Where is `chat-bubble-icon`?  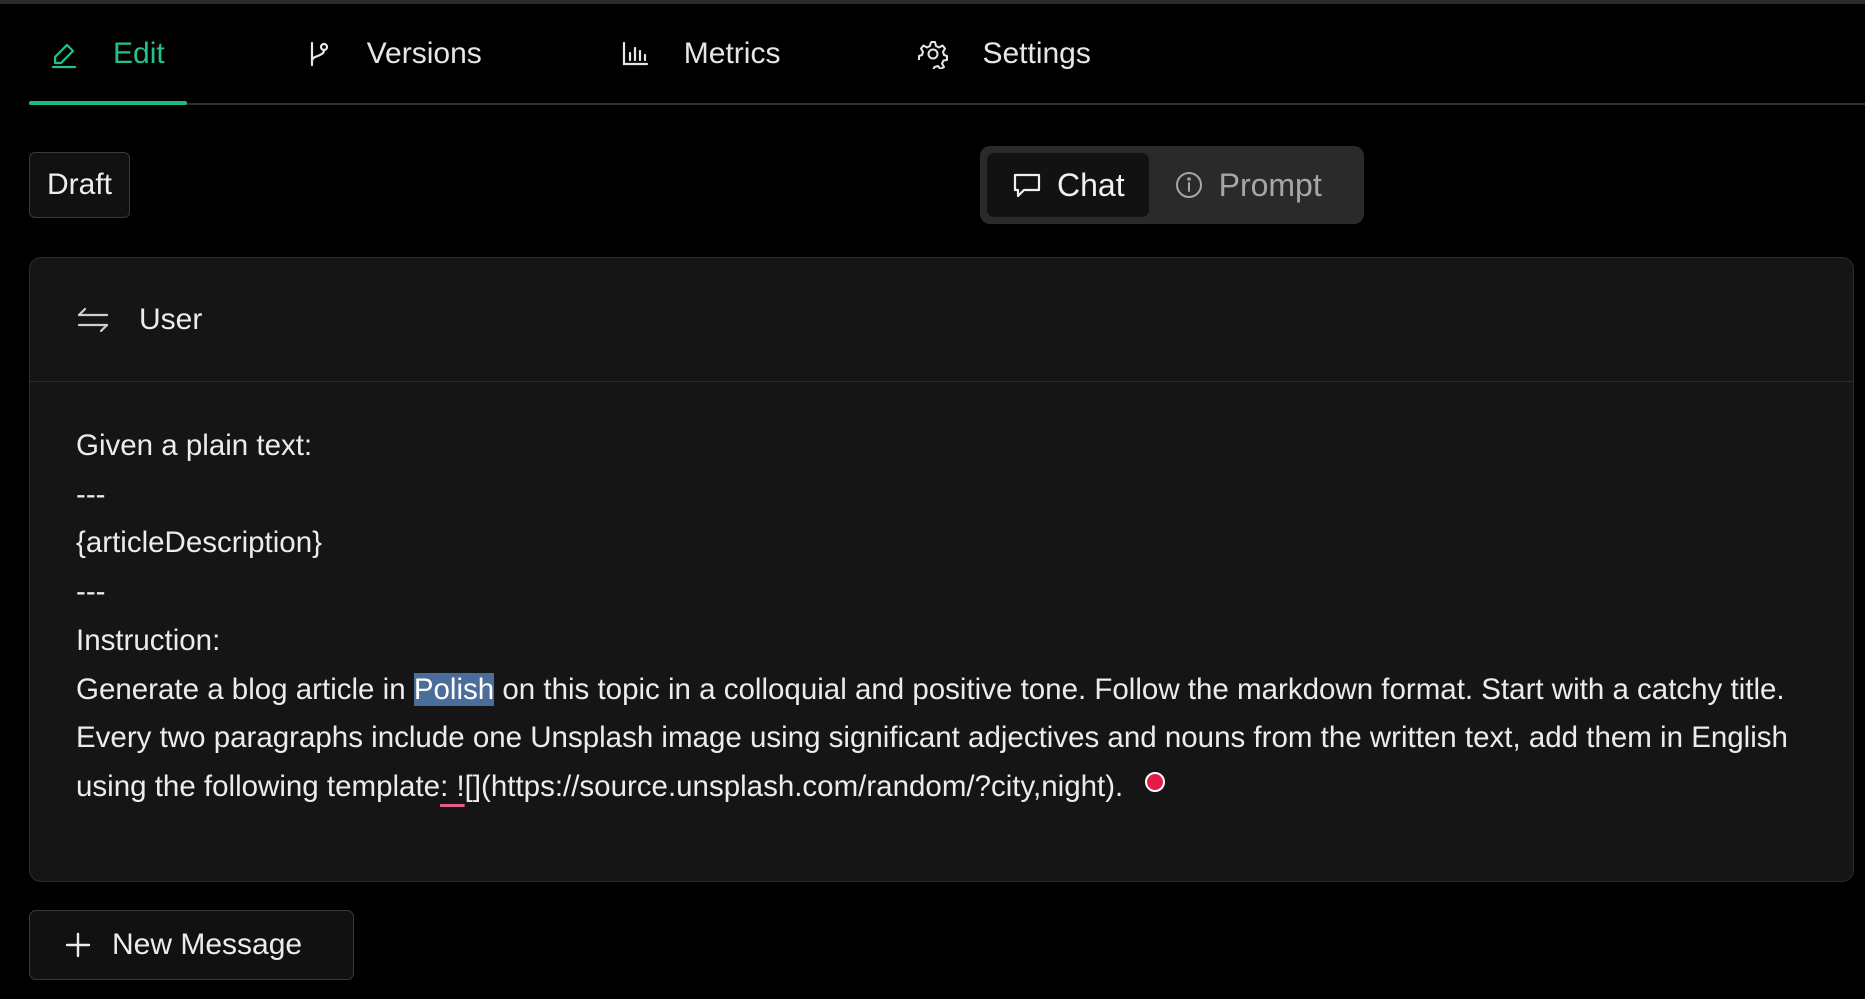 chat-bubble-icon is located at coordinates (1027, 185).